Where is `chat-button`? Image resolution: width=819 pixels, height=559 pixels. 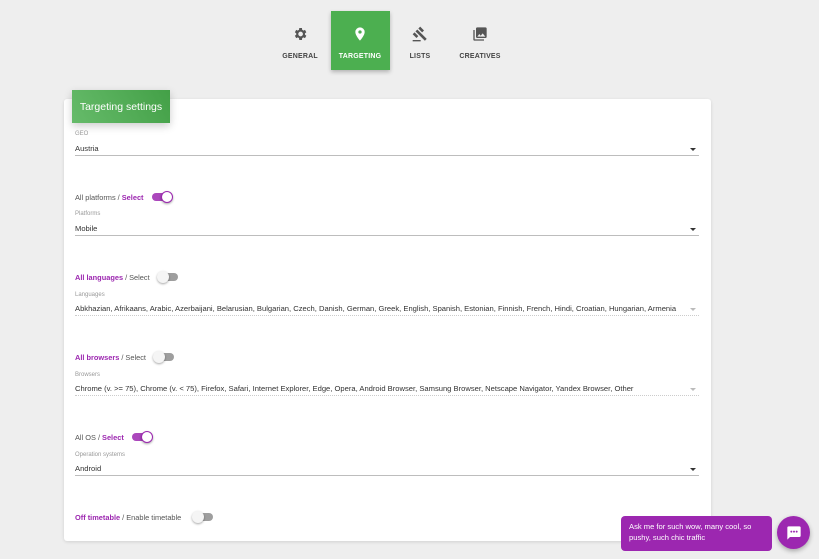
chat-button is located at coordinates (793, 532).